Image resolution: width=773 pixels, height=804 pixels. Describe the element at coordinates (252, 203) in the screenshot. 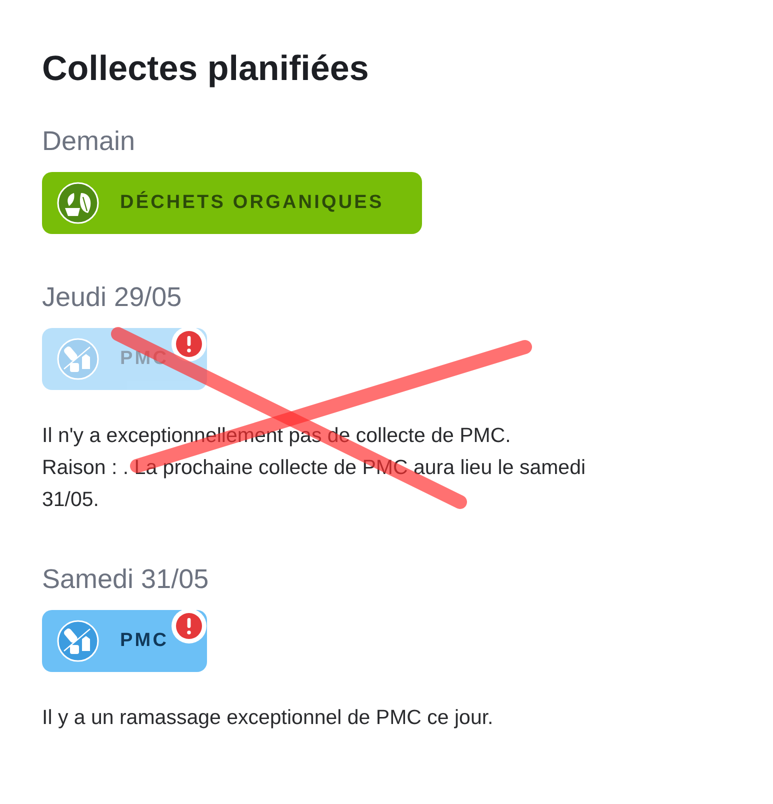

I see `waste-type-label: DÉCHETS ORGANIQUES` at that location.